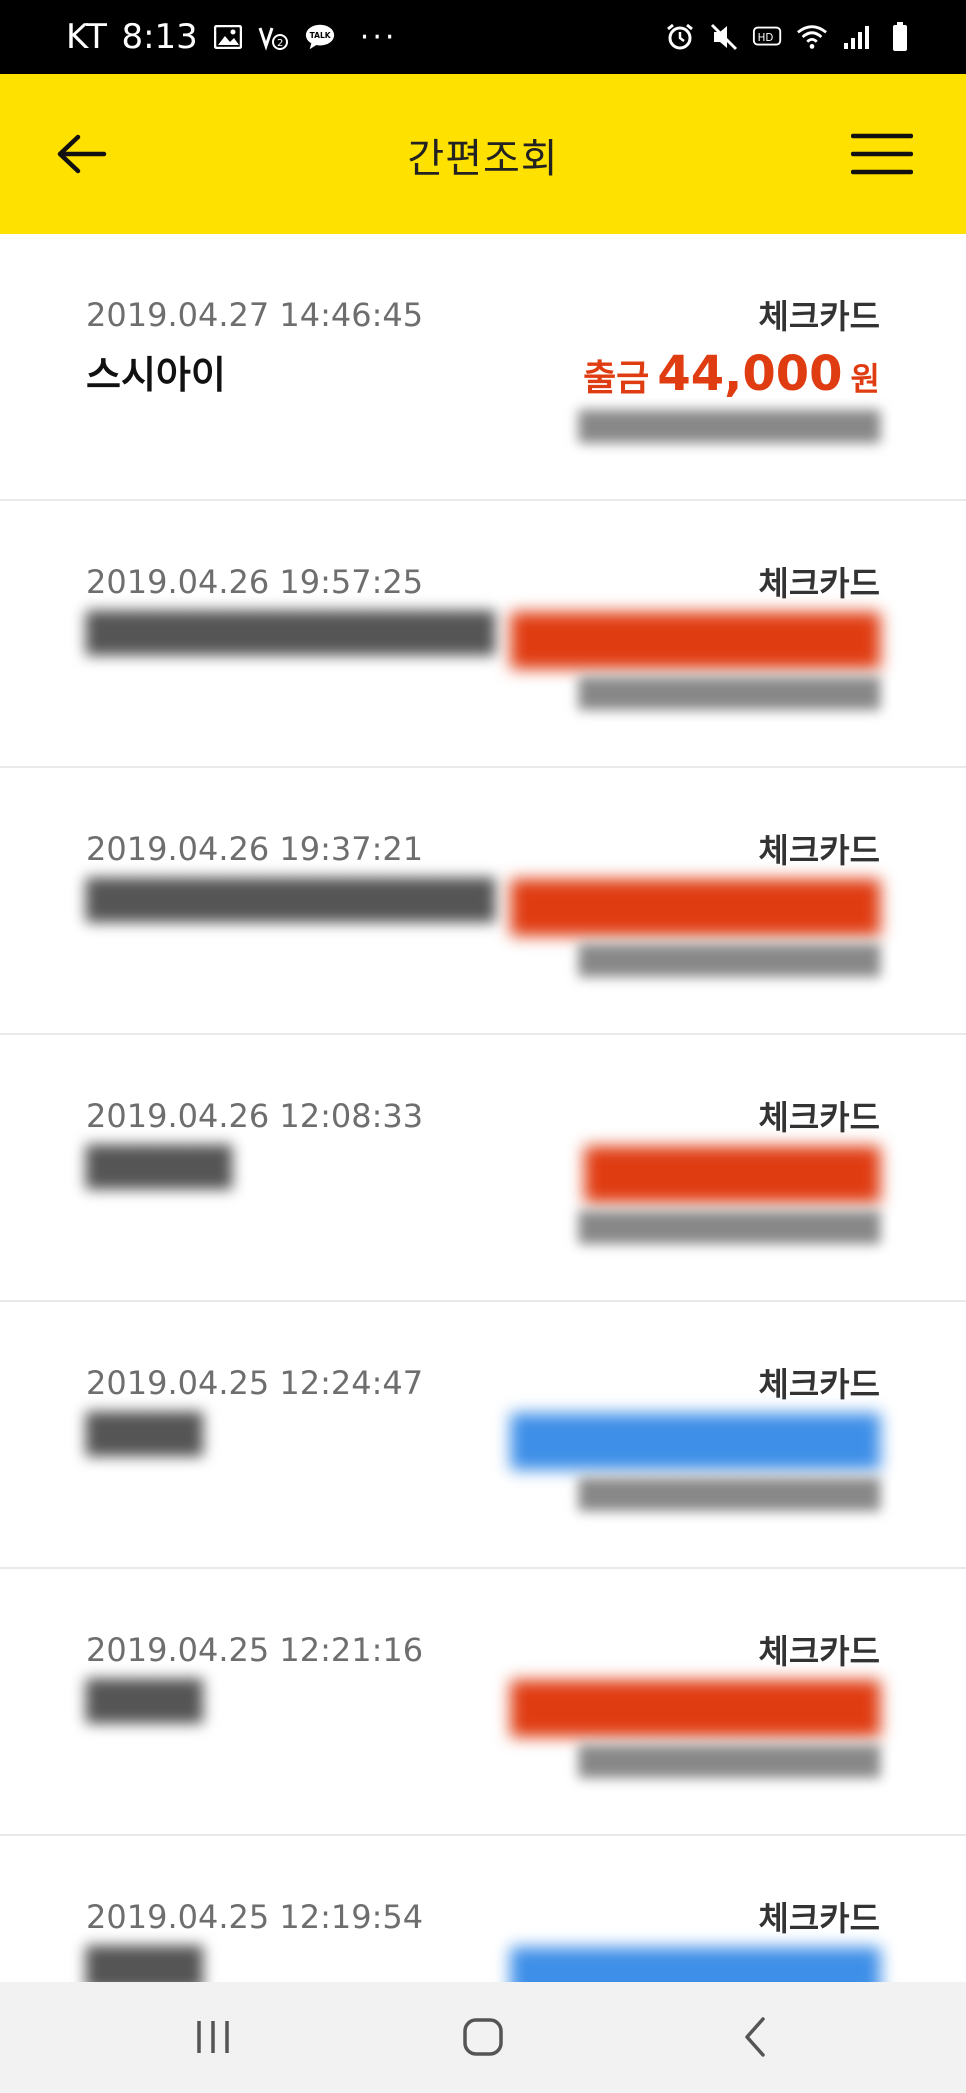 The width and height of the screenshot is (966, 2093). What do you see at coordinates (680, 37) in the screenshot?
I see `alarm-icon` at bounding box center [680, 37].